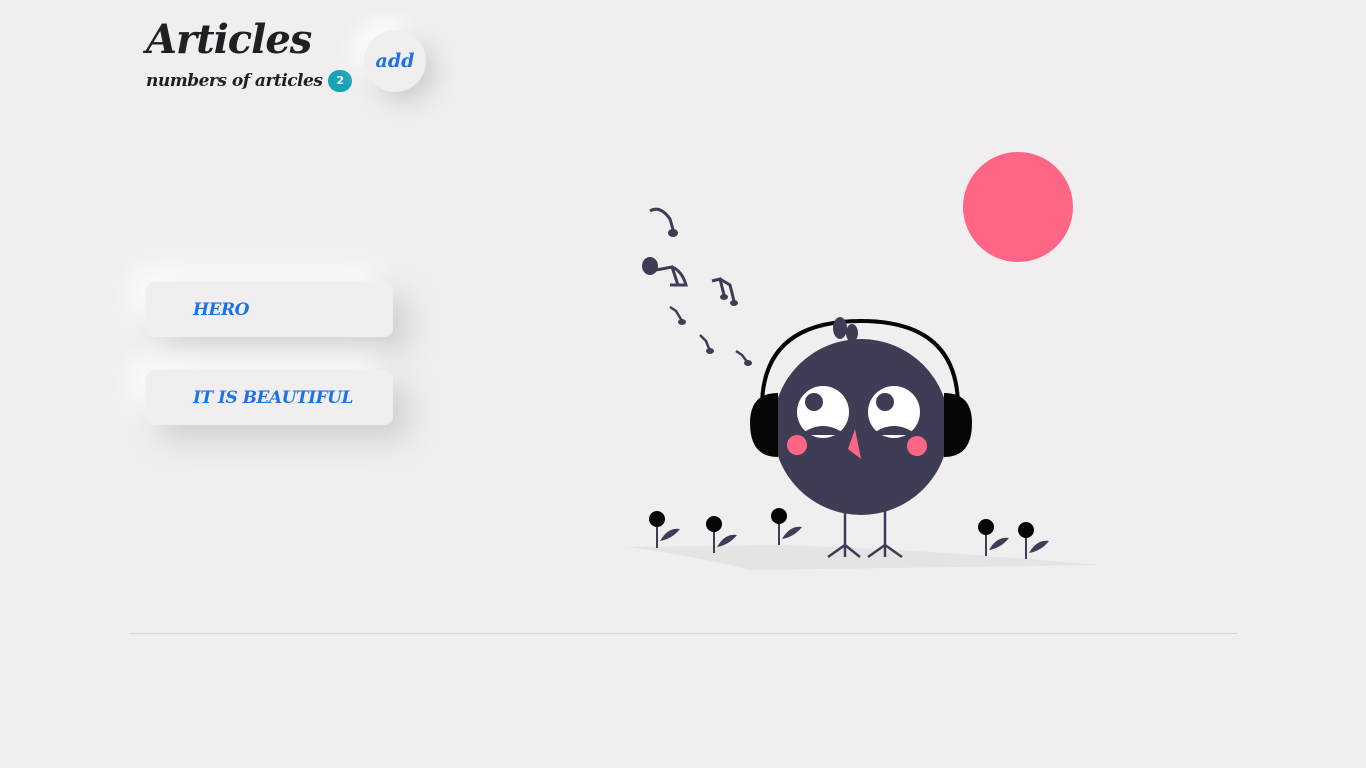 The width and height of the screenshot is (1366, 768). I want to click on bird-cheek-left, so click(797, 445).